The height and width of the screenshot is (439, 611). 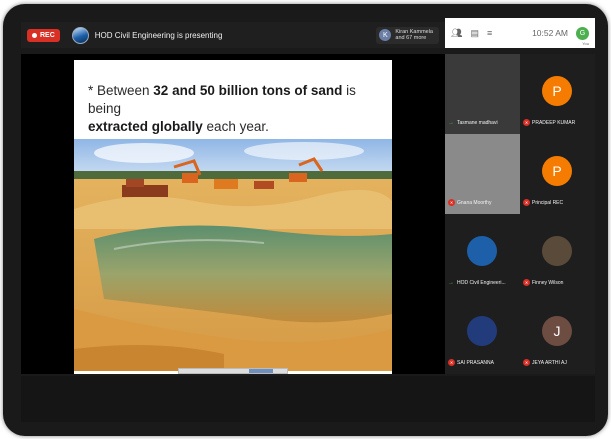 I want to click on participant-avatar: J, so click(x=557, y=331).